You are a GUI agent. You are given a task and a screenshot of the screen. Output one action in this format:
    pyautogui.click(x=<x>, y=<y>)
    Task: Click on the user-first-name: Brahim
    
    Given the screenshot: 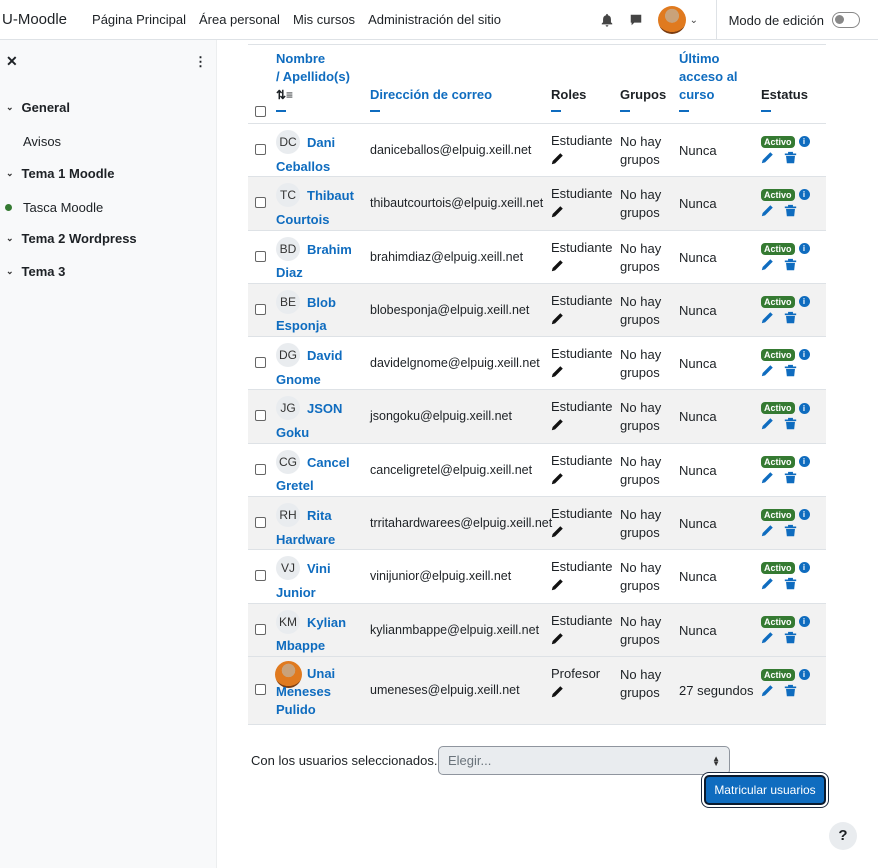 What is the action you would take?
    pyautogui.click(x=329, y=249)
    